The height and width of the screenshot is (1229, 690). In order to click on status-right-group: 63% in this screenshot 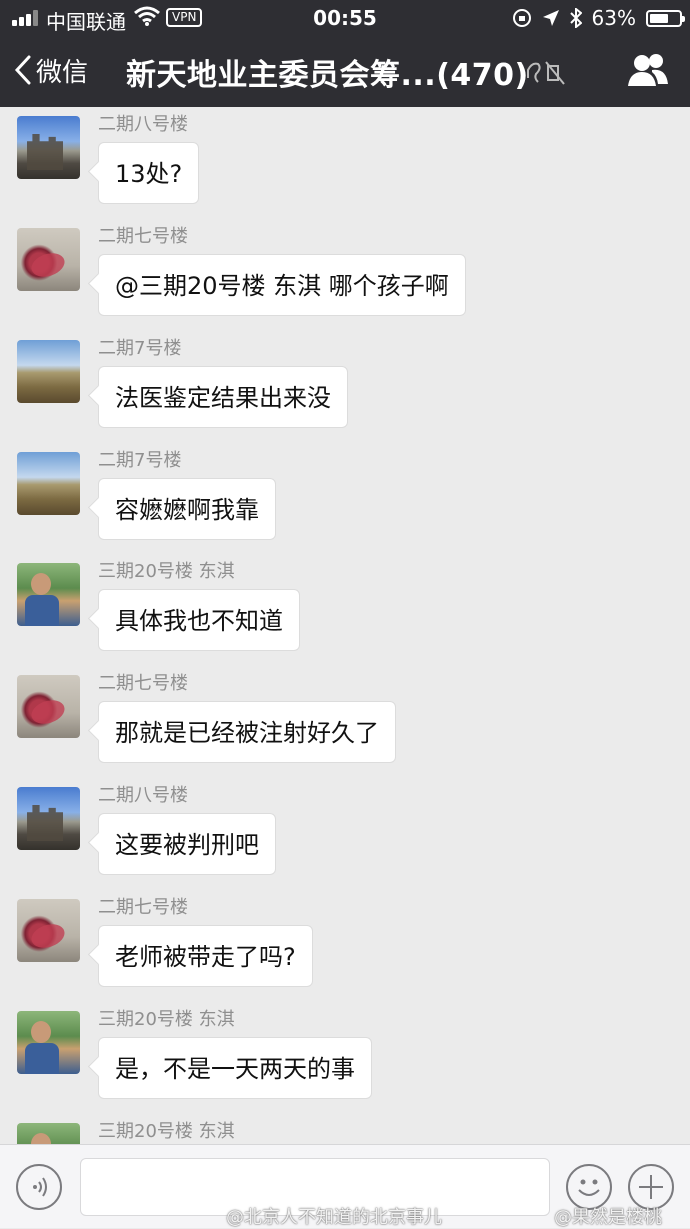, I will do `click(598, 18)`.